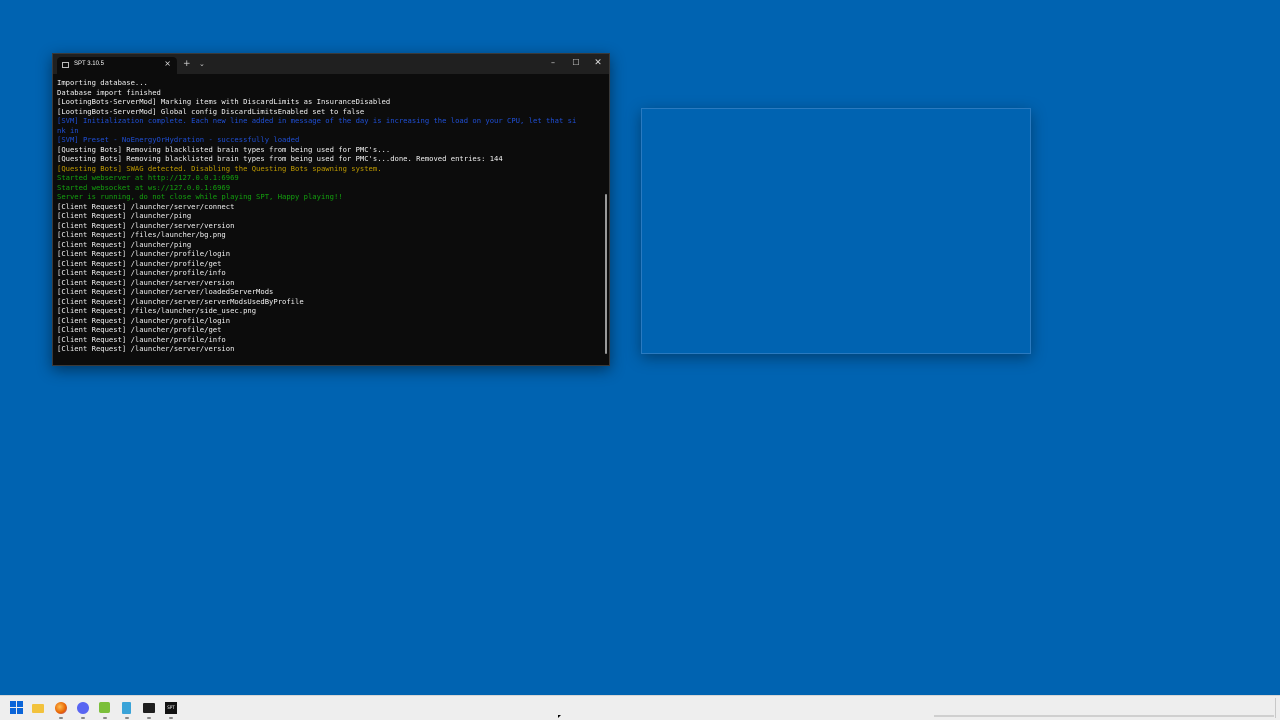 This screenshot has width=1280, height=720. I want to click on discord-icon, so click(83, 710).